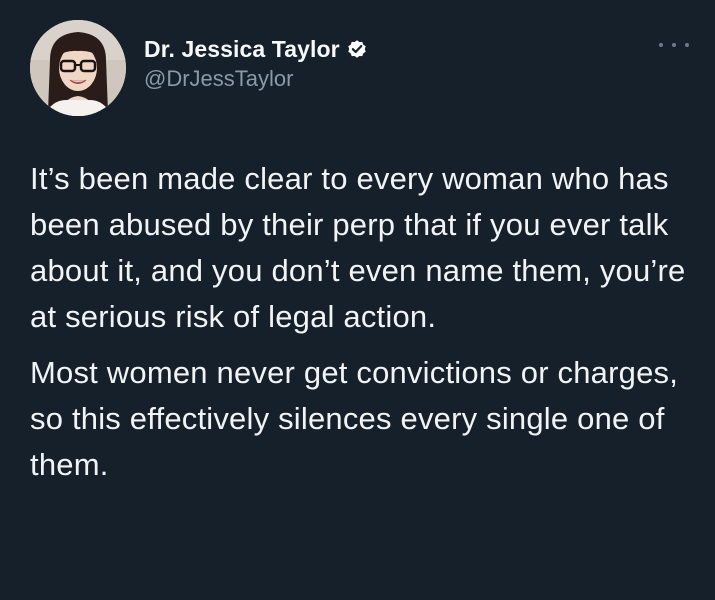  I want to click on author-info: Dr. Jessica Taylor @DrJessTaylor, so click(256, 63).